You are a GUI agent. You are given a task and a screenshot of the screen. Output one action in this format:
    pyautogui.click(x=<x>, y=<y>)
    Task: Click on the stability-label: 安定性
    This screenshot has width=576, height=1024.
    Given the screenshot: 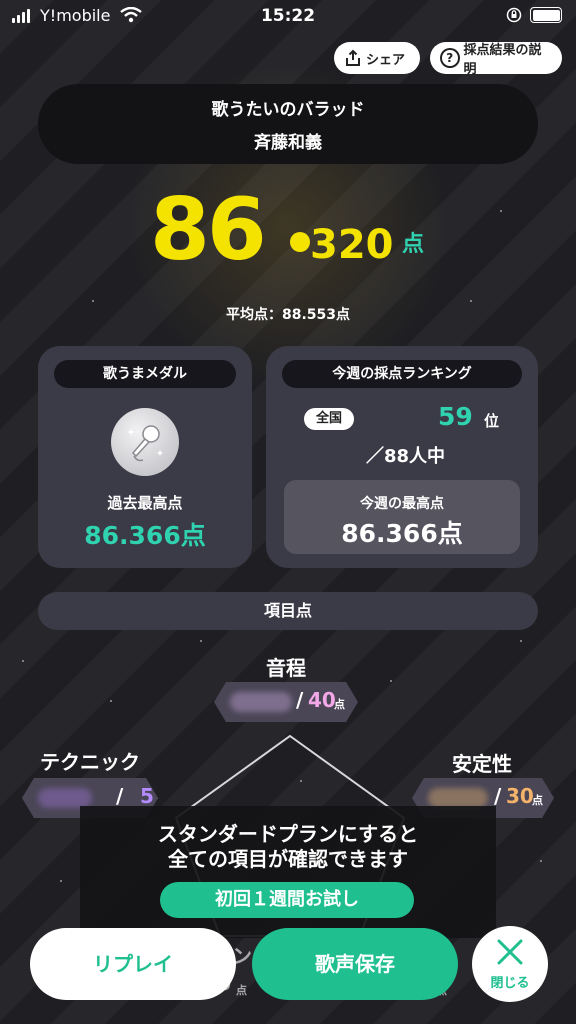 What is the action you would take?
    pyautogui.click(x=482, y=764)
    